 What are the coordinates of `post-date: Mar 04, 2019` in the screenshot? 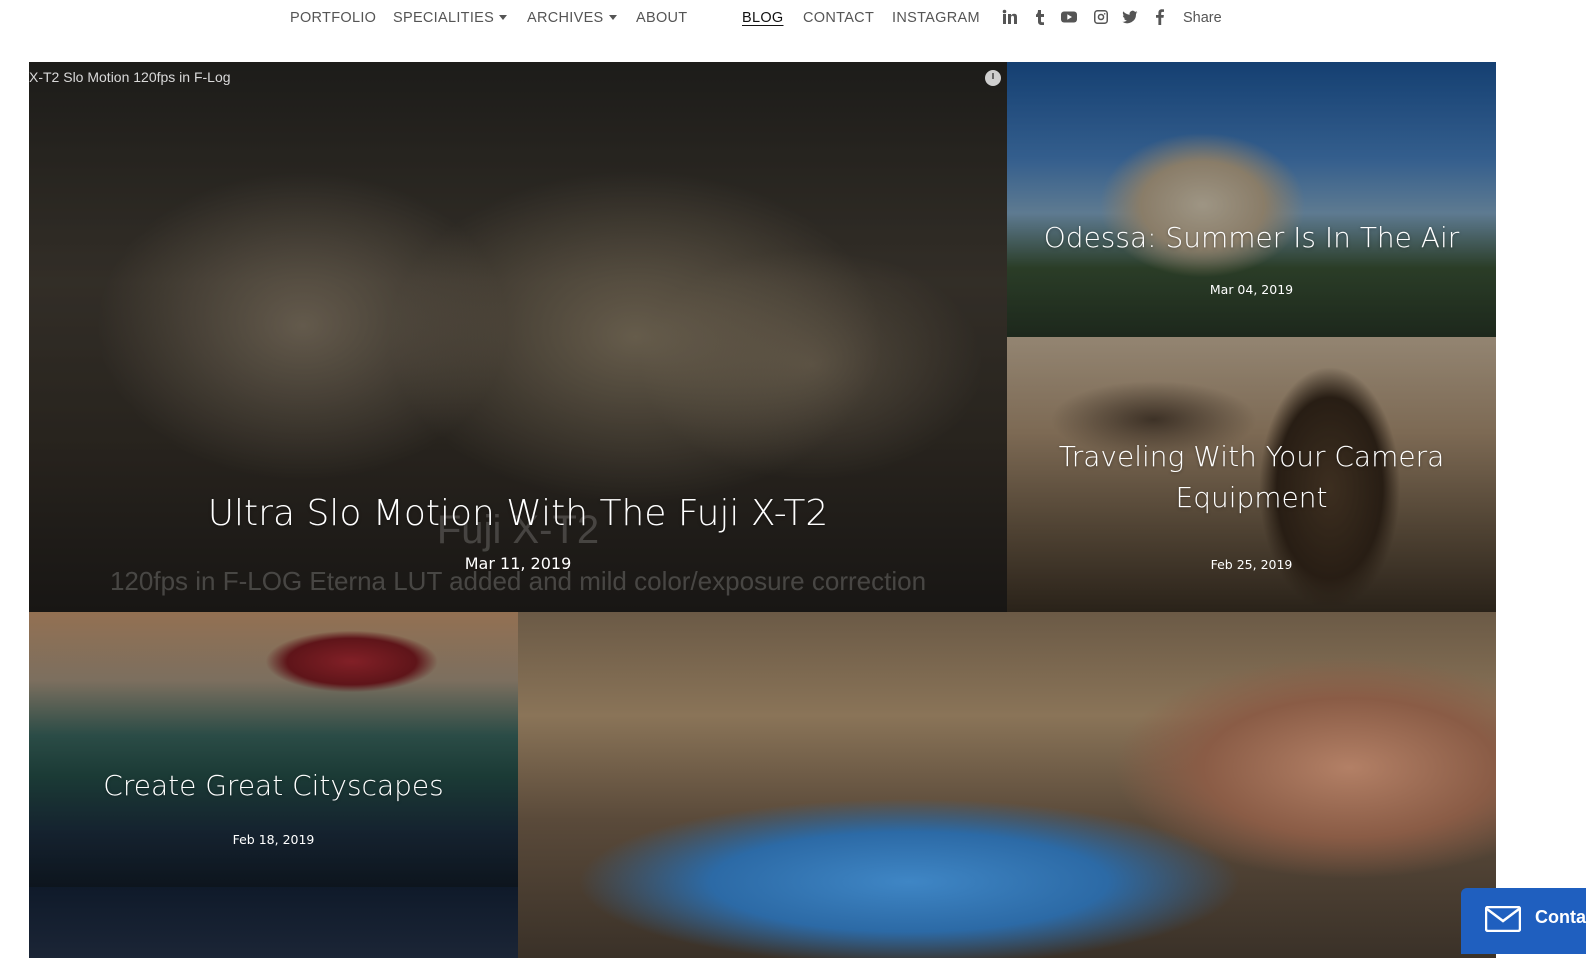 It's located at (1251, 289).